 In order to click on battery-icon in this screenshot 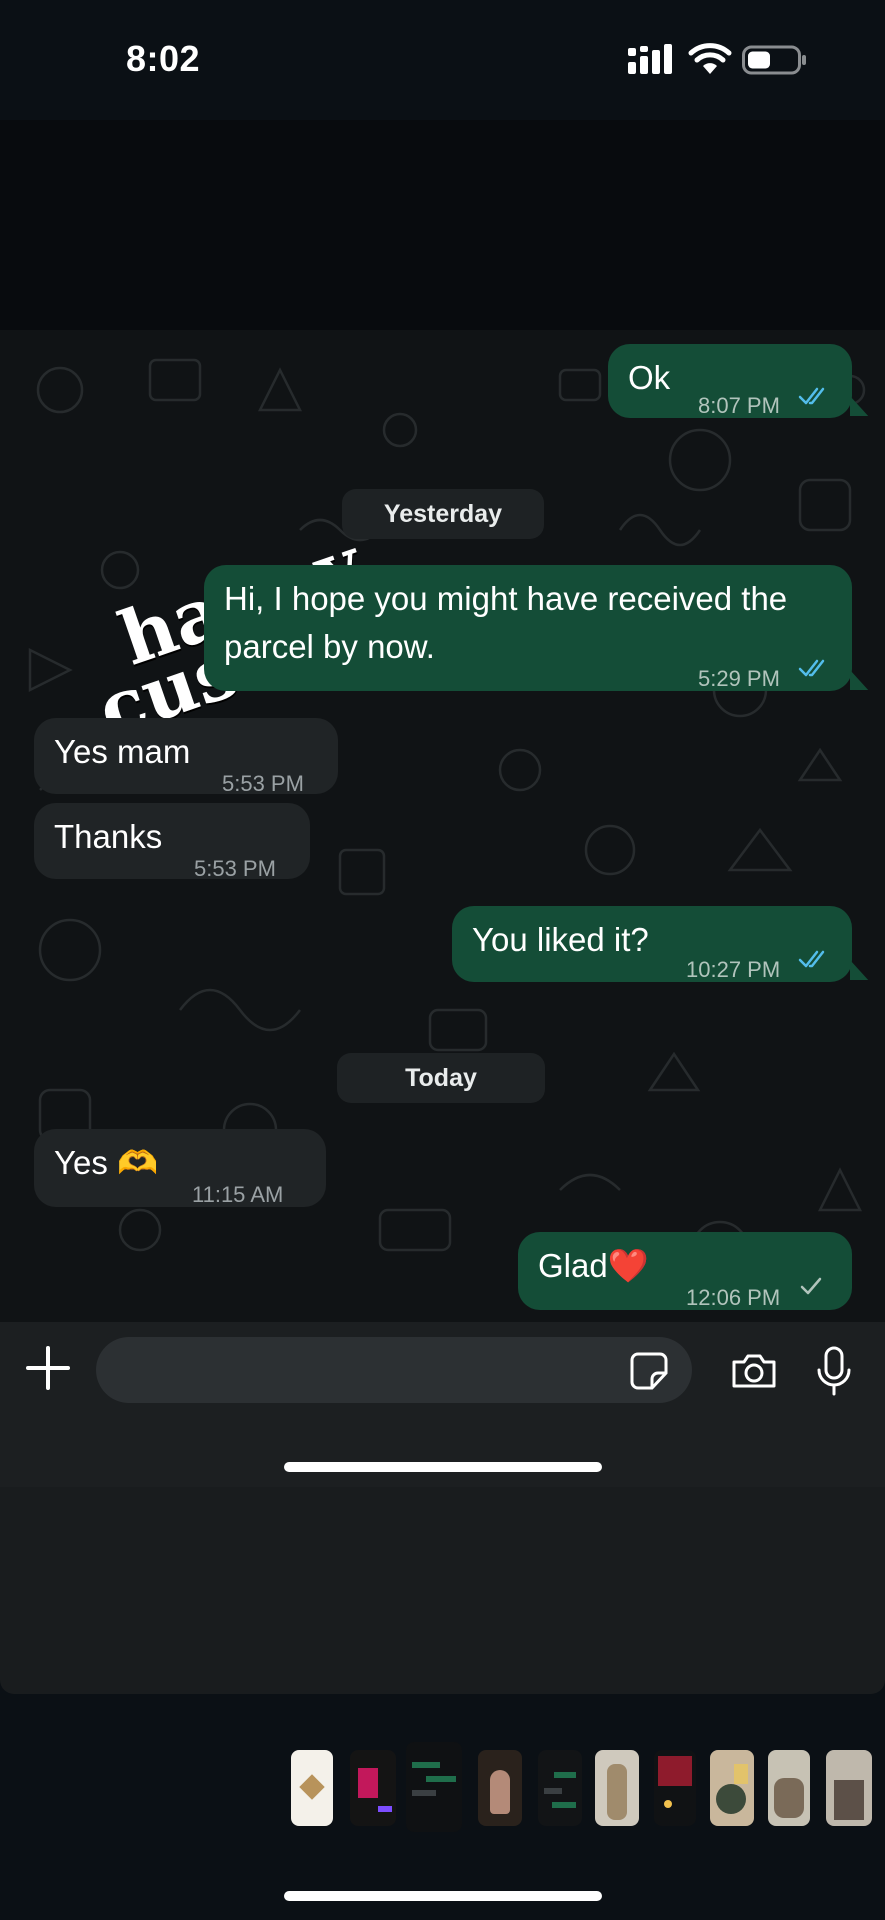, I will do `click(774, 60)`.